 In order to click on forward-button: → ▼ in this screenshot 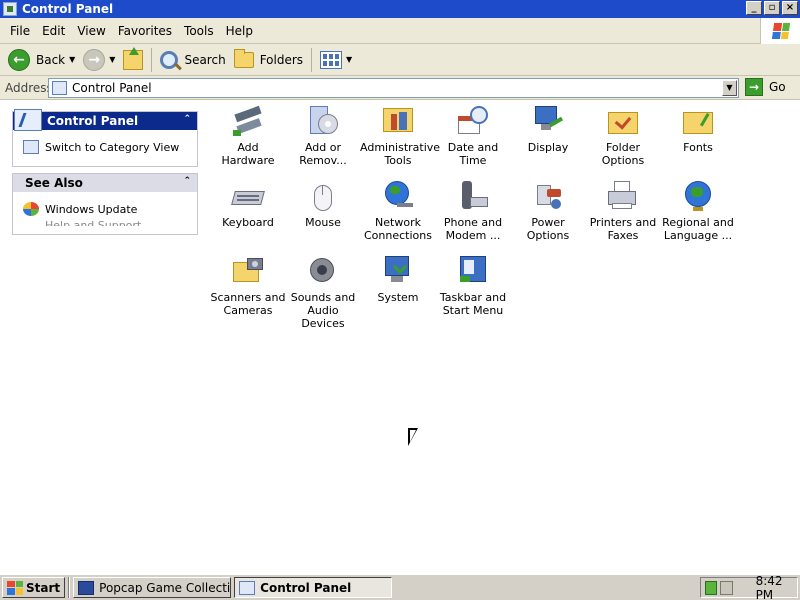, I will do `click(99, 60)`.